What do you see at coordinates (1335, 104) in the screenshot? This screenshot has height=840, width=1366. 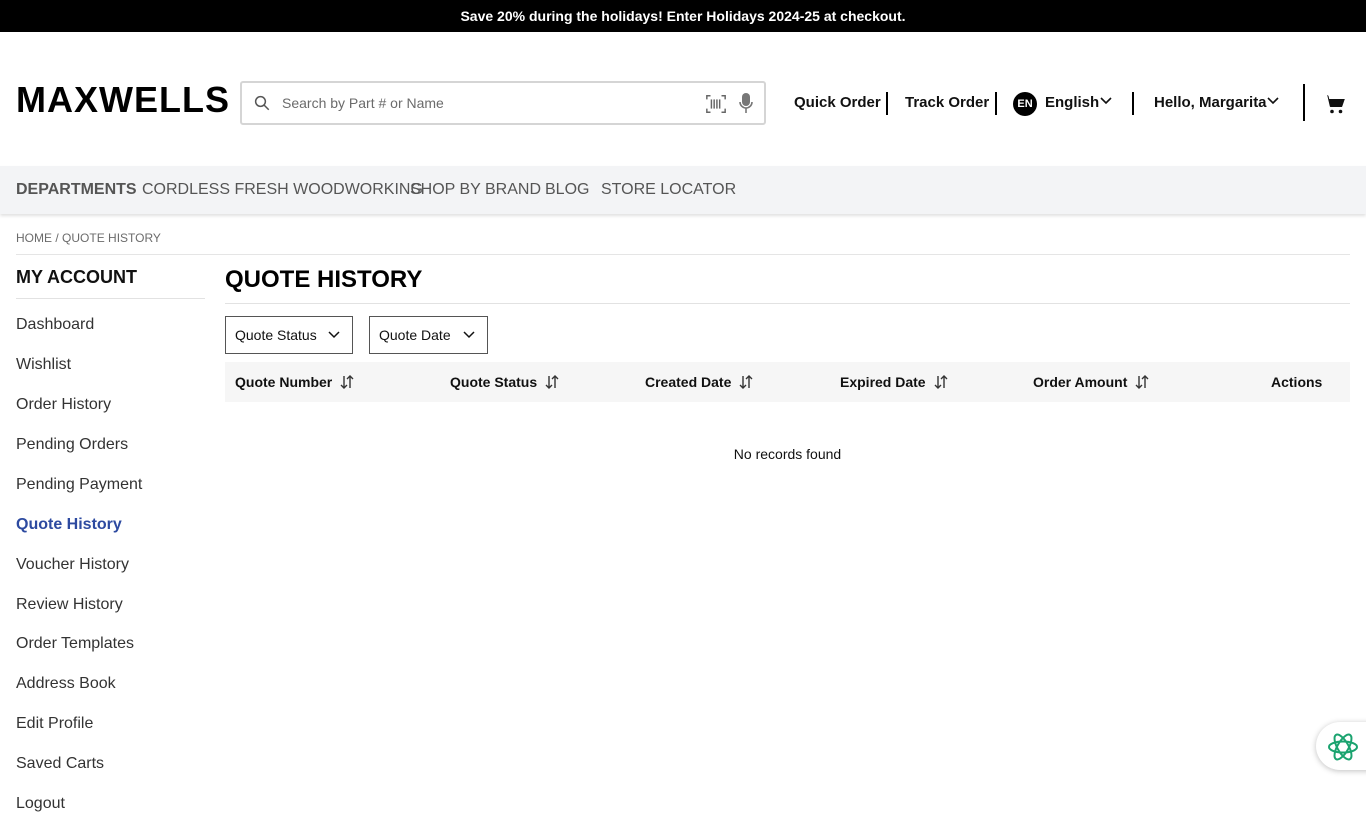 I see `cart-icon` at bounding box center [1335, 104].